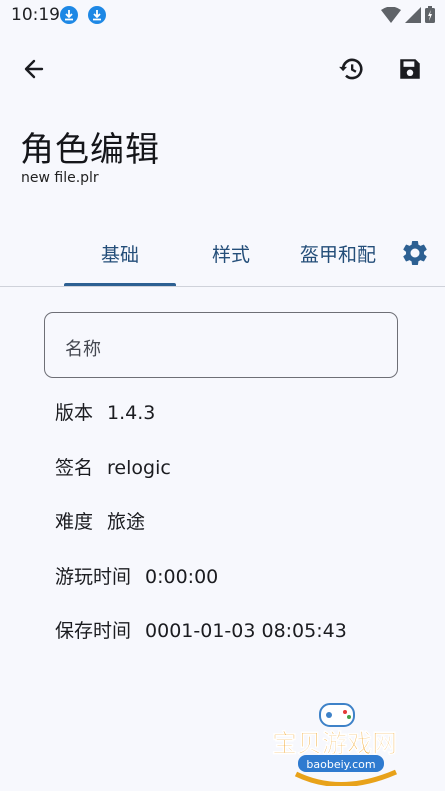 The height and width of the screenshot is (791, 445). Describe the element at coordinates (338, 255) in the screenshot. I see `tab-label: 盔甲和配` at that location.